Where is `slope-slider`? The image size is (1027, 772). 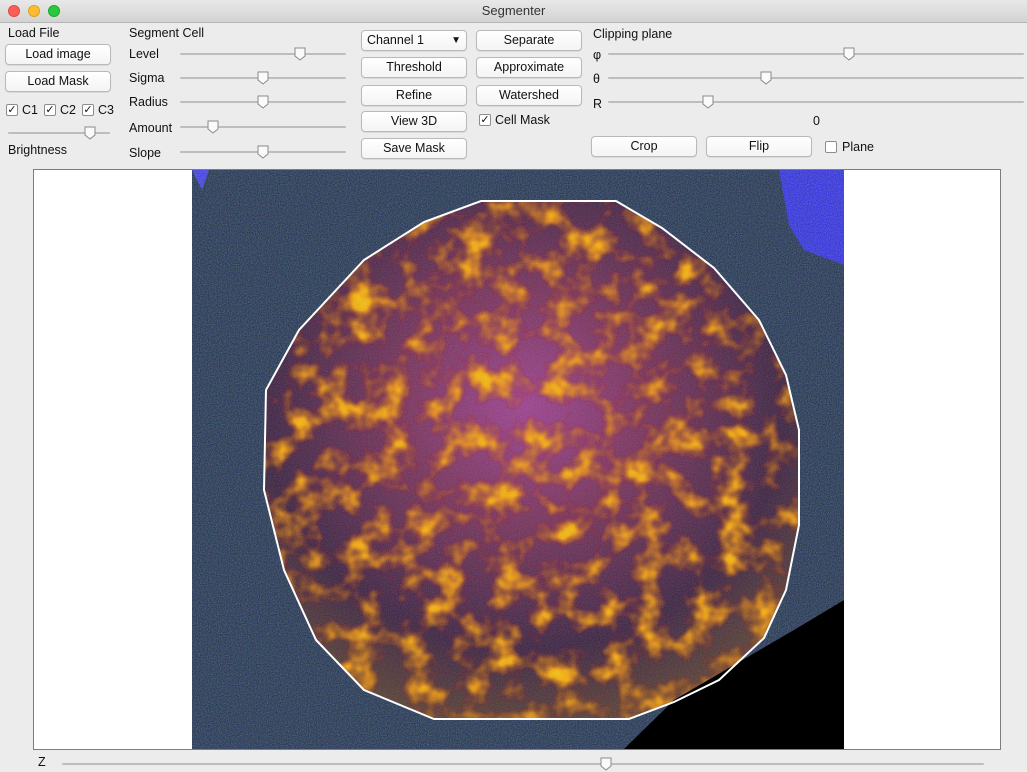
slope-slider is located at coordinates (263, 152).